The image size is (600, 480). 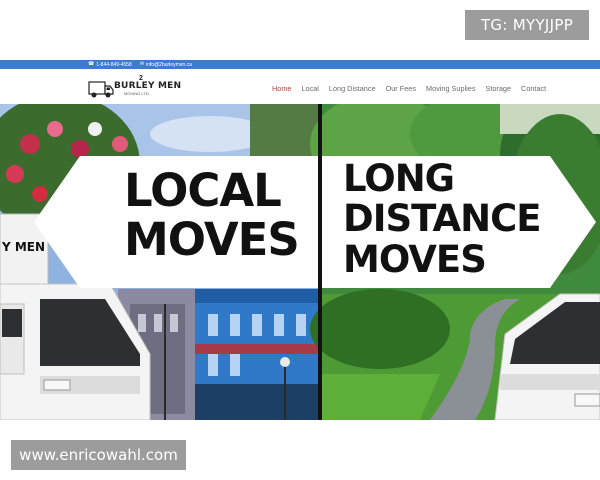 I want to click on nav-contact: Contact, so click(x=533, y=89).